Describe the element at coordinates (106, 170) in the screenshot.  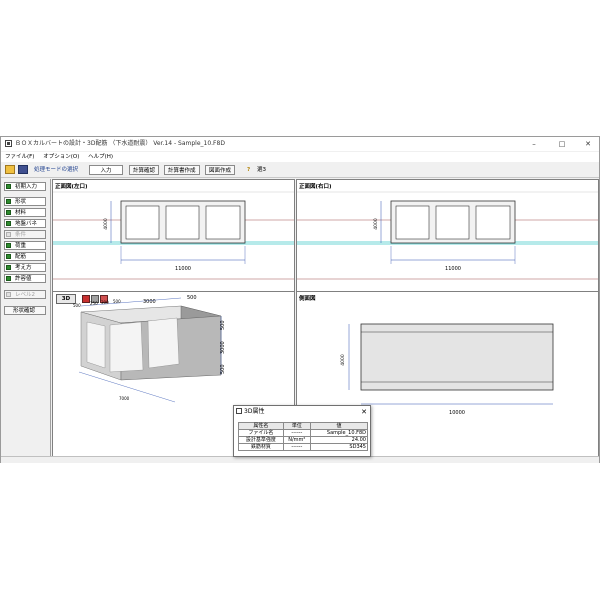
I see `mode-input-button: 入力` at that location.